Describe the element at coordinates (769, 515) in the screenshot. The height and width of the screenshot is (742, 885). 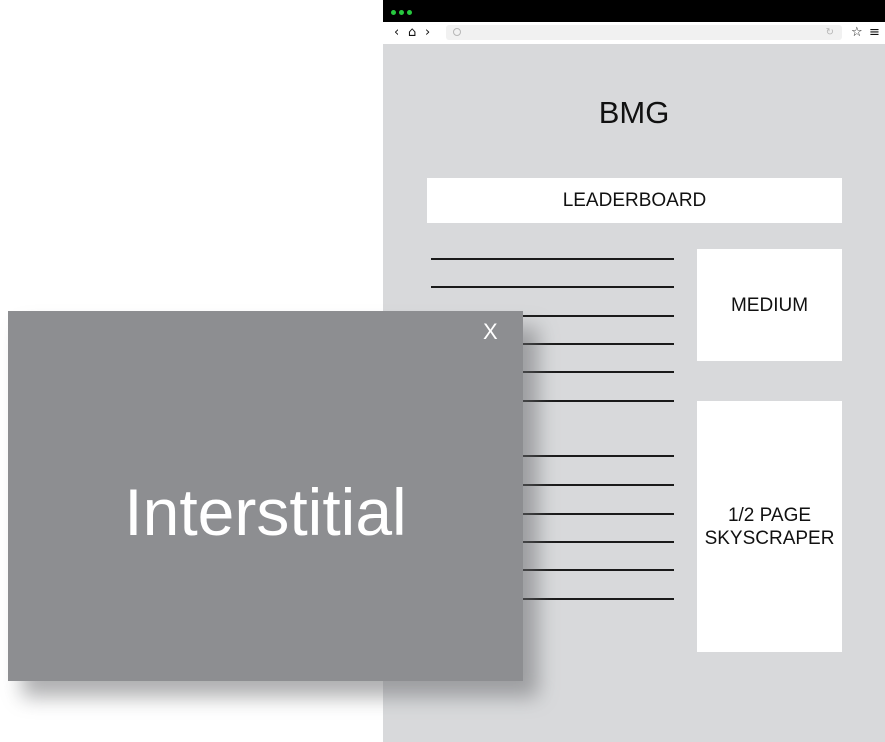
I see `skyscraper-label-line1: 1/2 PAGE` at that location.